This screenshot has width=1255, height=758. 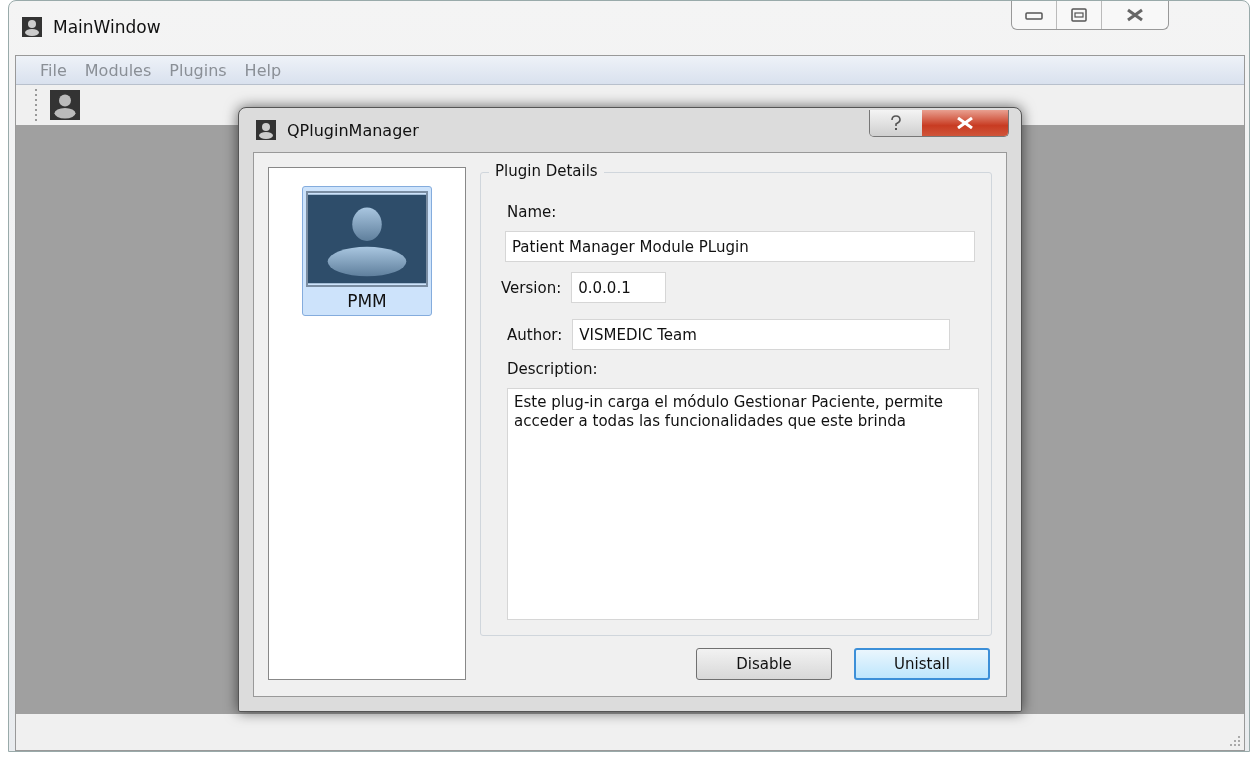 What do you see at coordinates (743, 504) in the screenshot?
I see `description-field: Este plug-in carga el módulo Gestionar Paciente, permite acceder a todas las funcionalidades que este brinda` at bounding box center [743, 504].